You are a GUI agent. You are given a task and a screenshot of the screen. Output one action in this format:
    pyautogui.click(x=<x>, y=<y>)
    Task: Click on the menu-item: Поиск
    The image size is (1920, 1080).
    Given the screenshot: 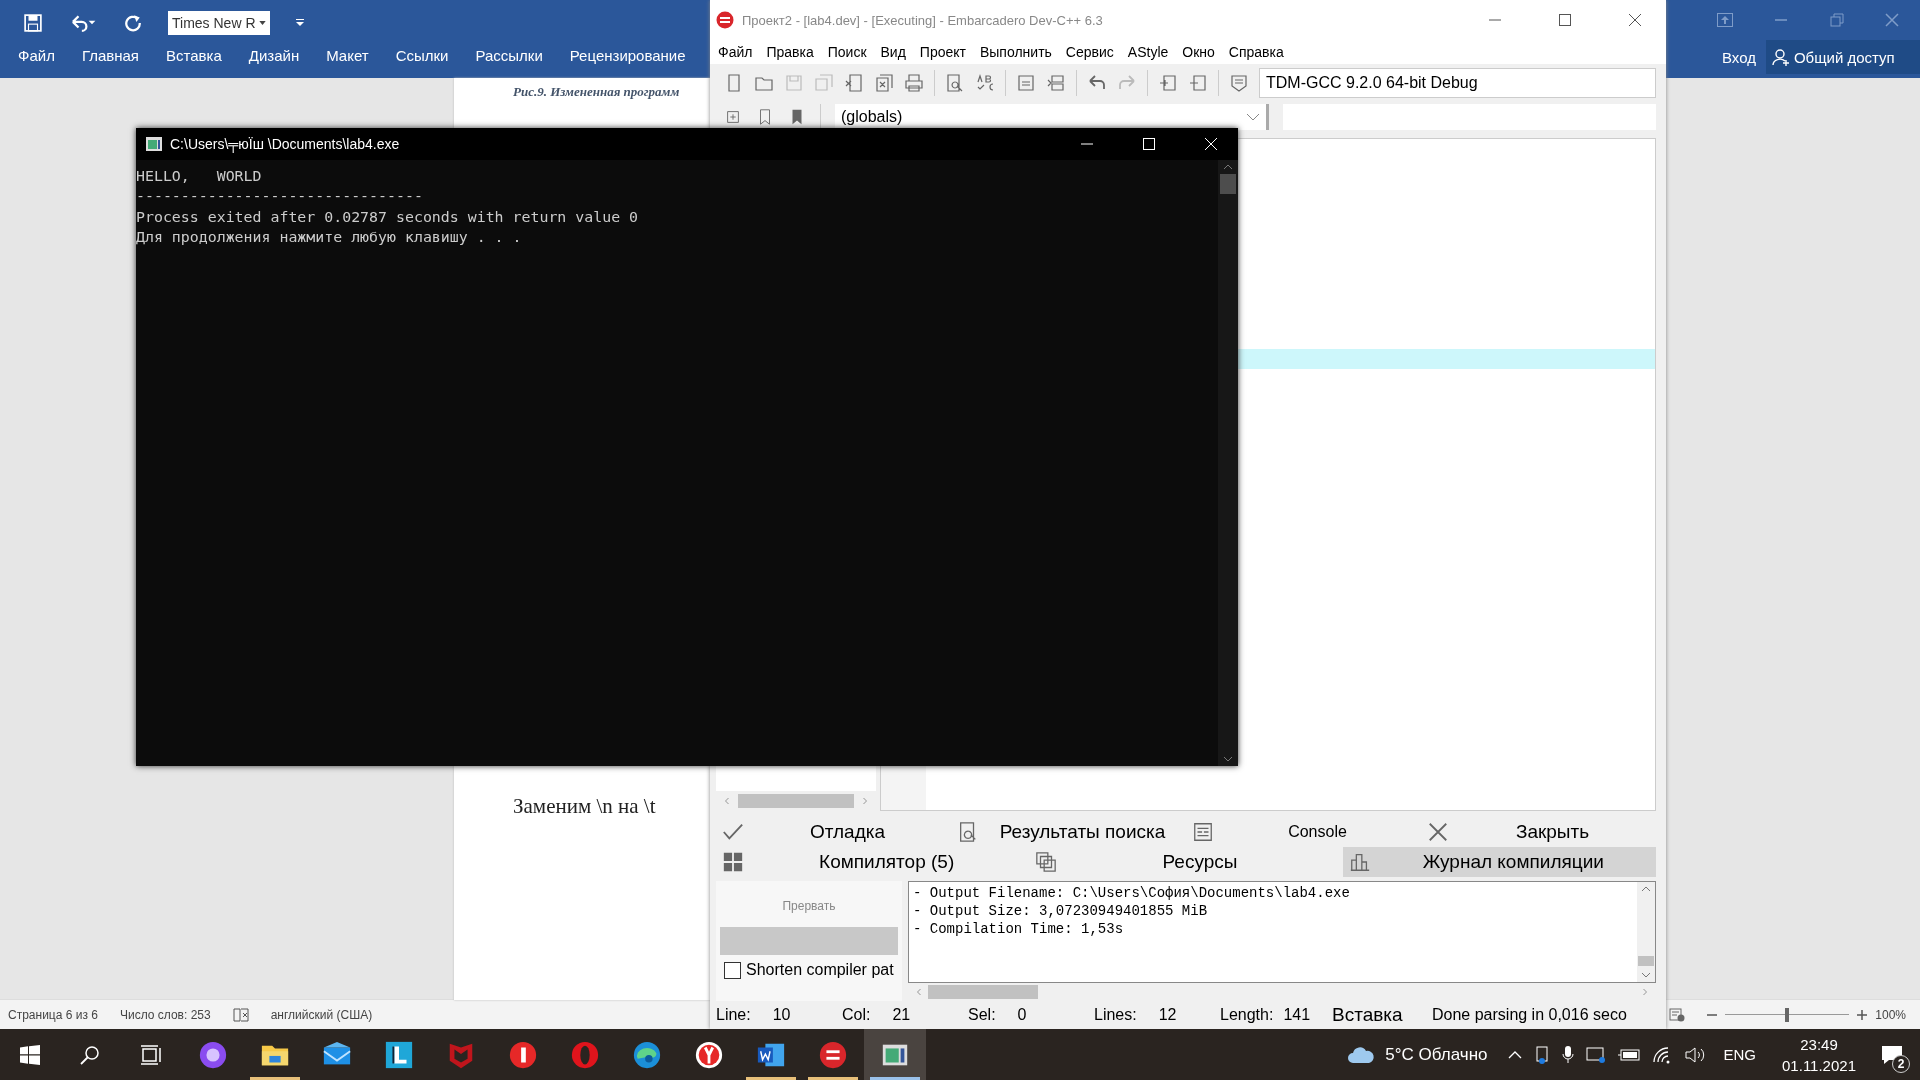 What is the action you would take?
    pyautogui.click(x=847, y=52)
    